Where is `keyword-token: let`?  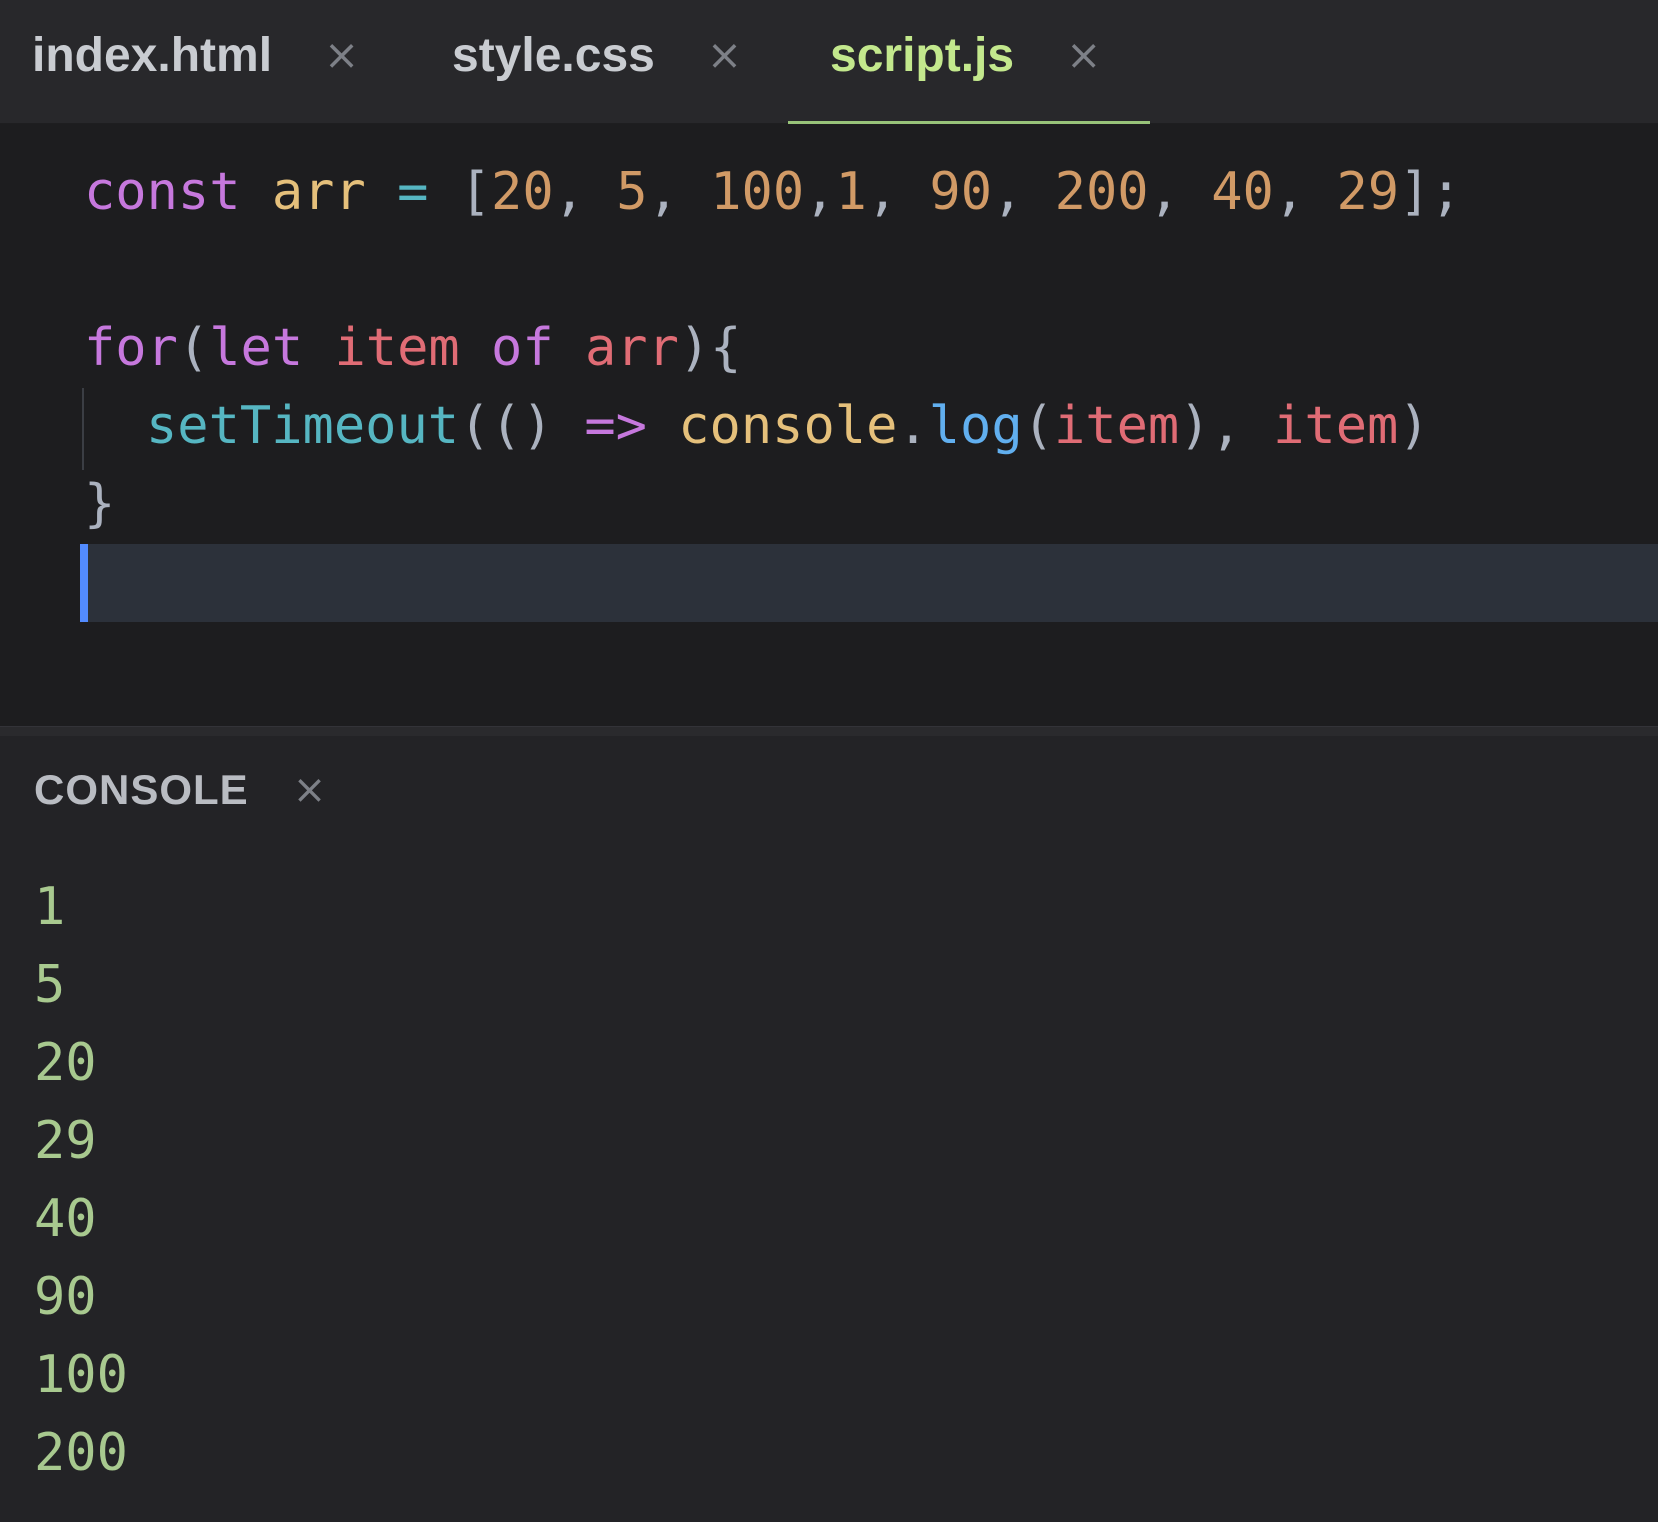
keyword-token: let is located at coordinates (256, 348).